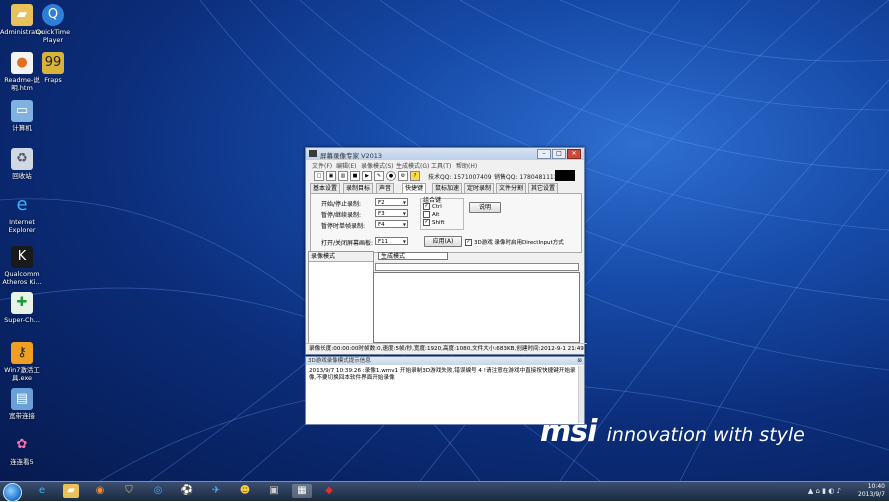 The height and width of the screenshot is (502, 889). Describe the element at coordinates (100, 491) in the screenshot. I see `taskbar-browser-icon: ◉` at that location.